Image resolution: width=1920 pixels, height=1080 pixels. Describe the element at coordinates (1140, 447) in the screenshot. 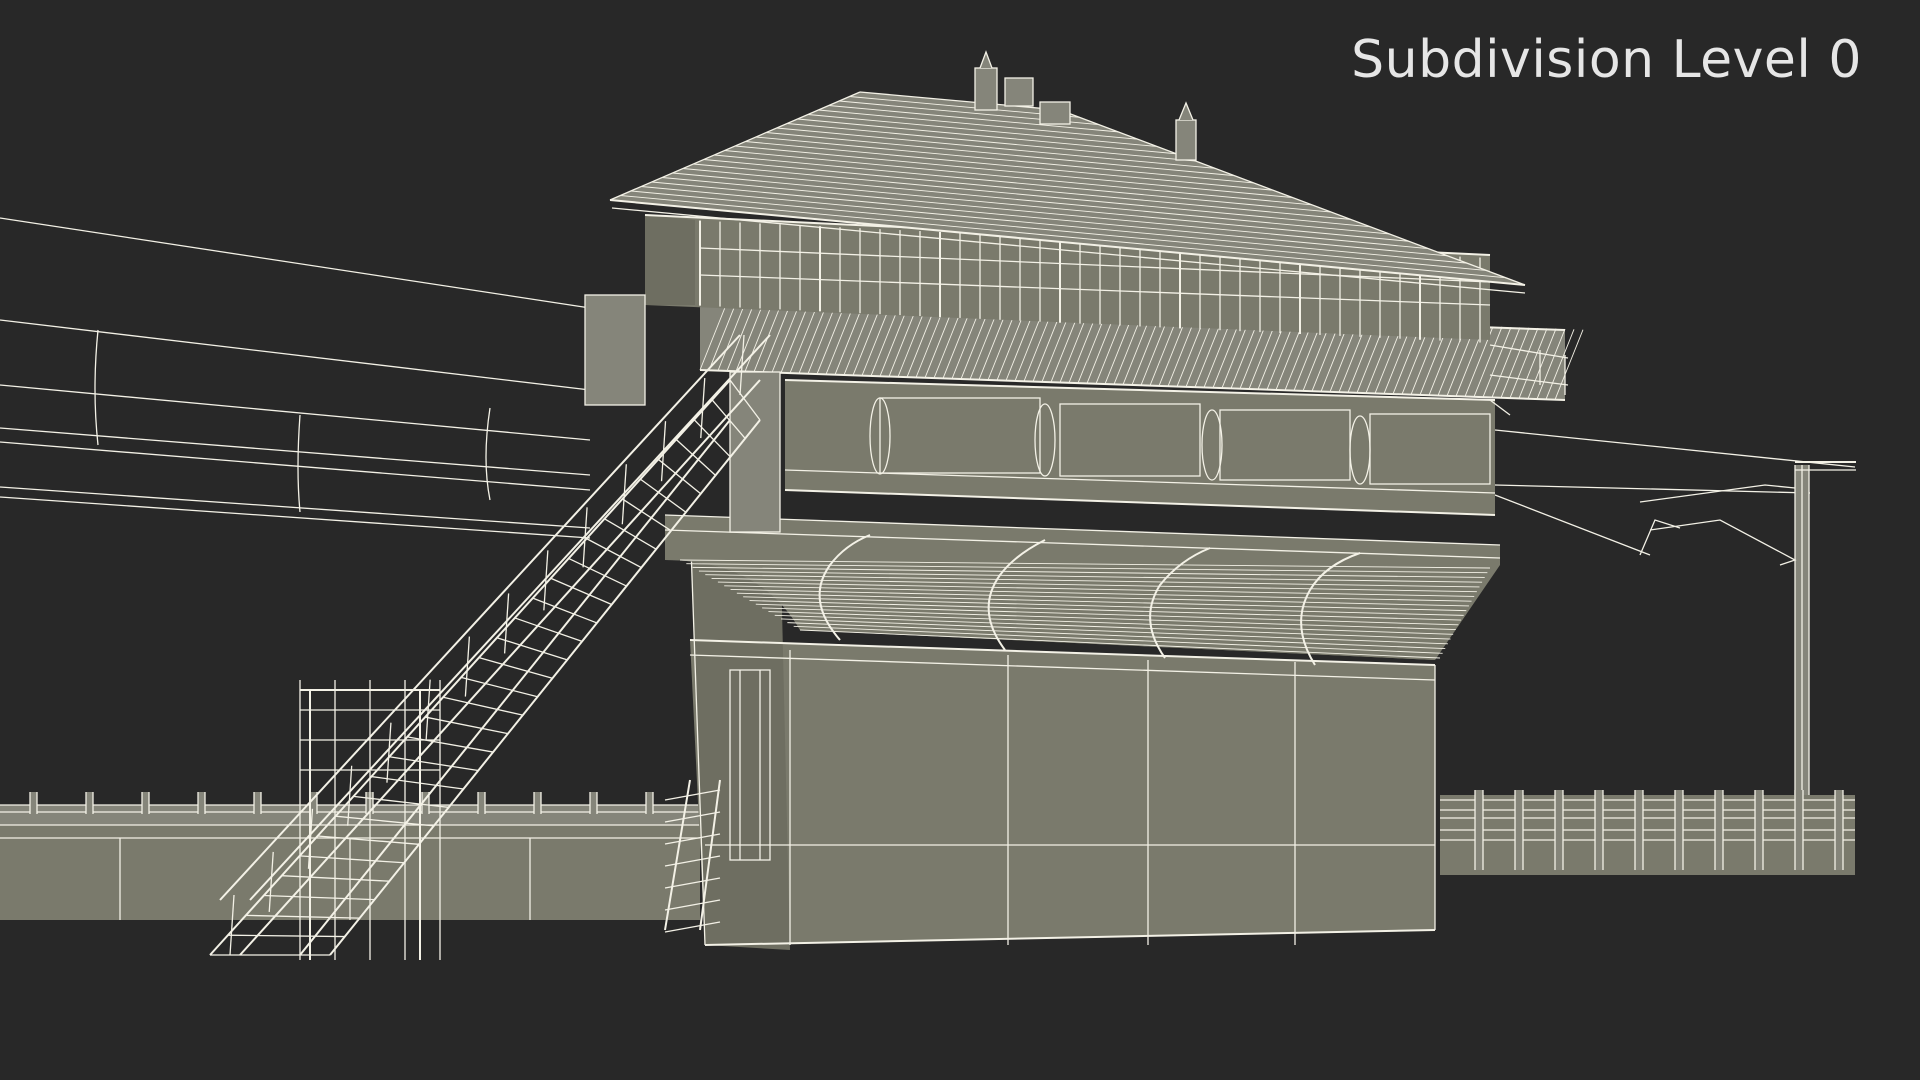

I see `panelled-band` at that location.